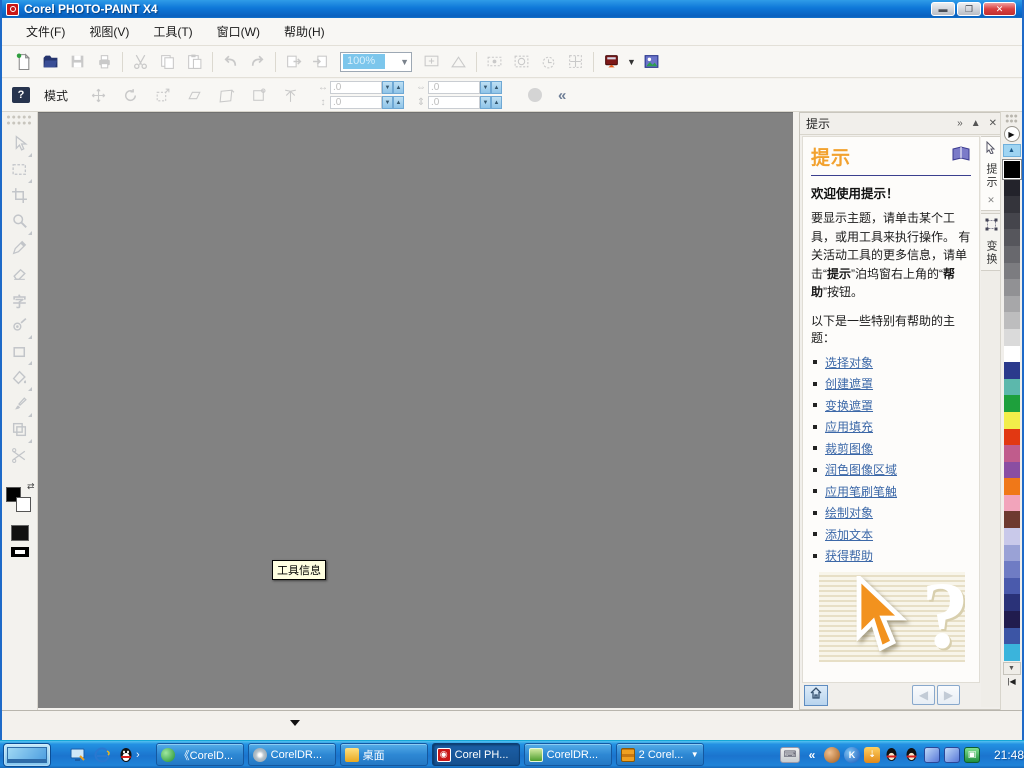 This screenshot has width=1024, height=768. What do you see at coordinates (1012, 681) in the screenshot?
I see `palette-expand-button: |◀` at bounding box center [1012, 681].